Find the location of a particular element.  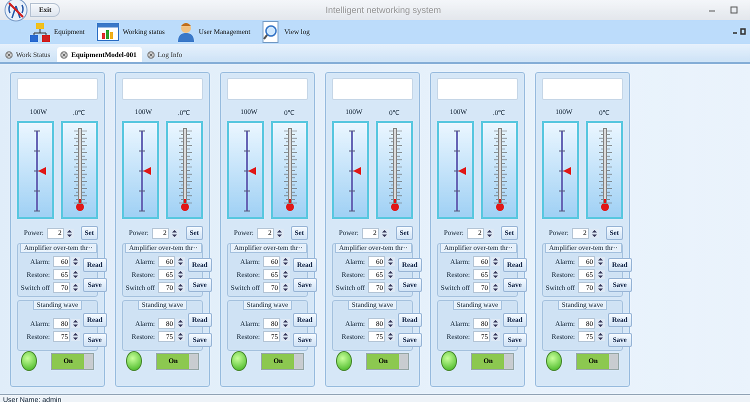

network-icon is located at coordinates (40, 32).